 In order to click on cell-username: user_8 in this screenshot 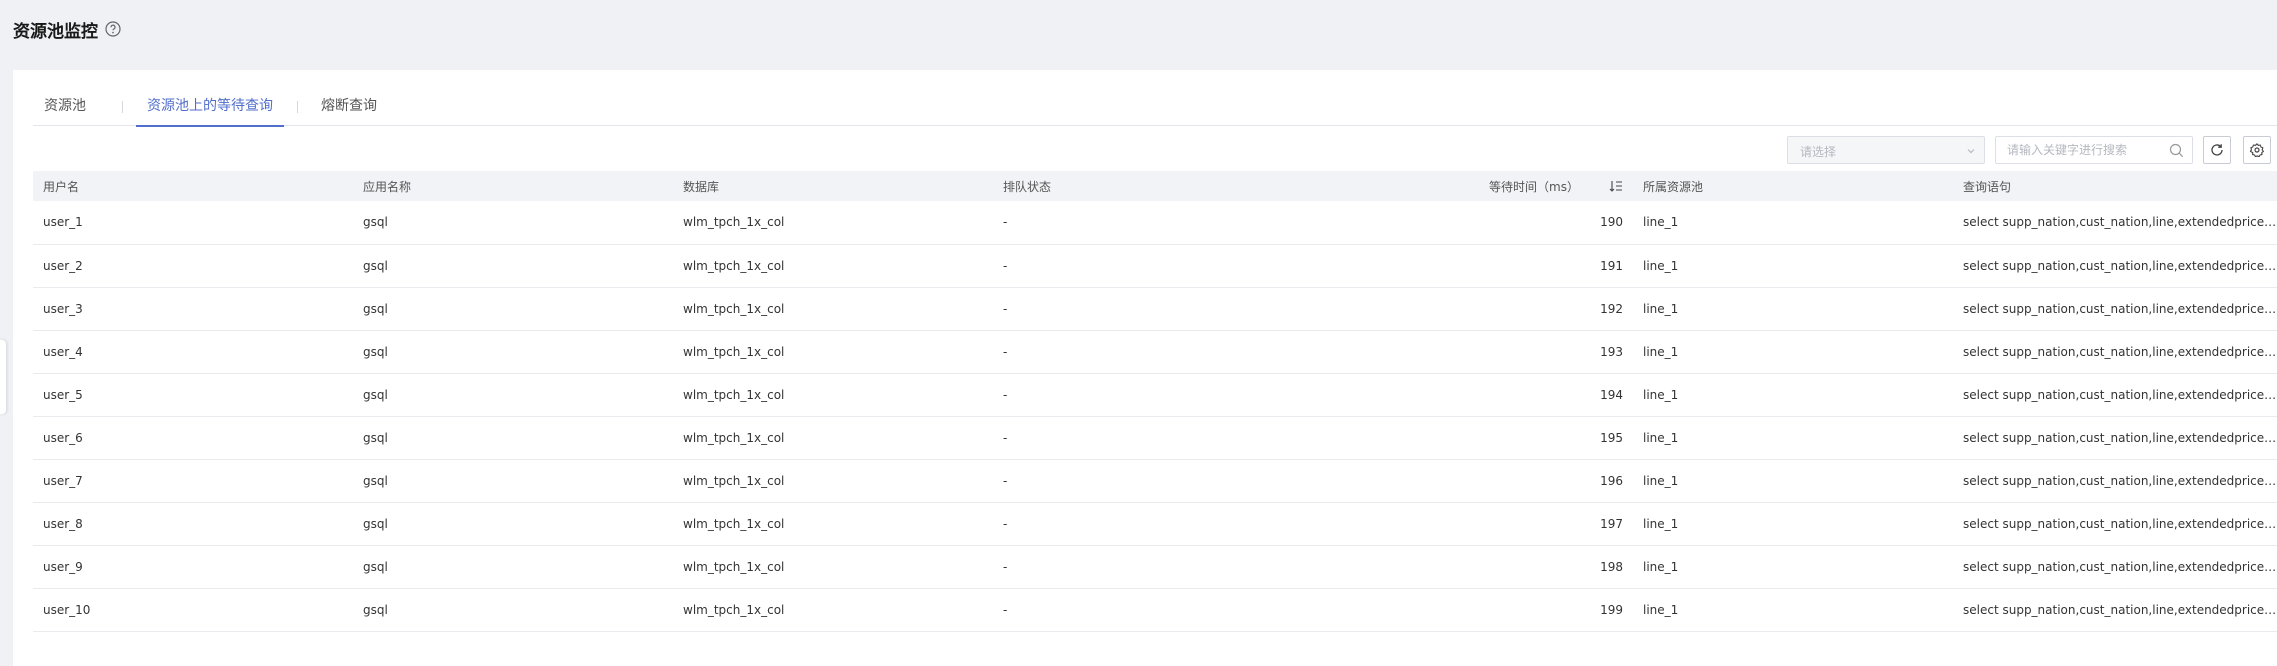, I will do `click(63, 523)`.